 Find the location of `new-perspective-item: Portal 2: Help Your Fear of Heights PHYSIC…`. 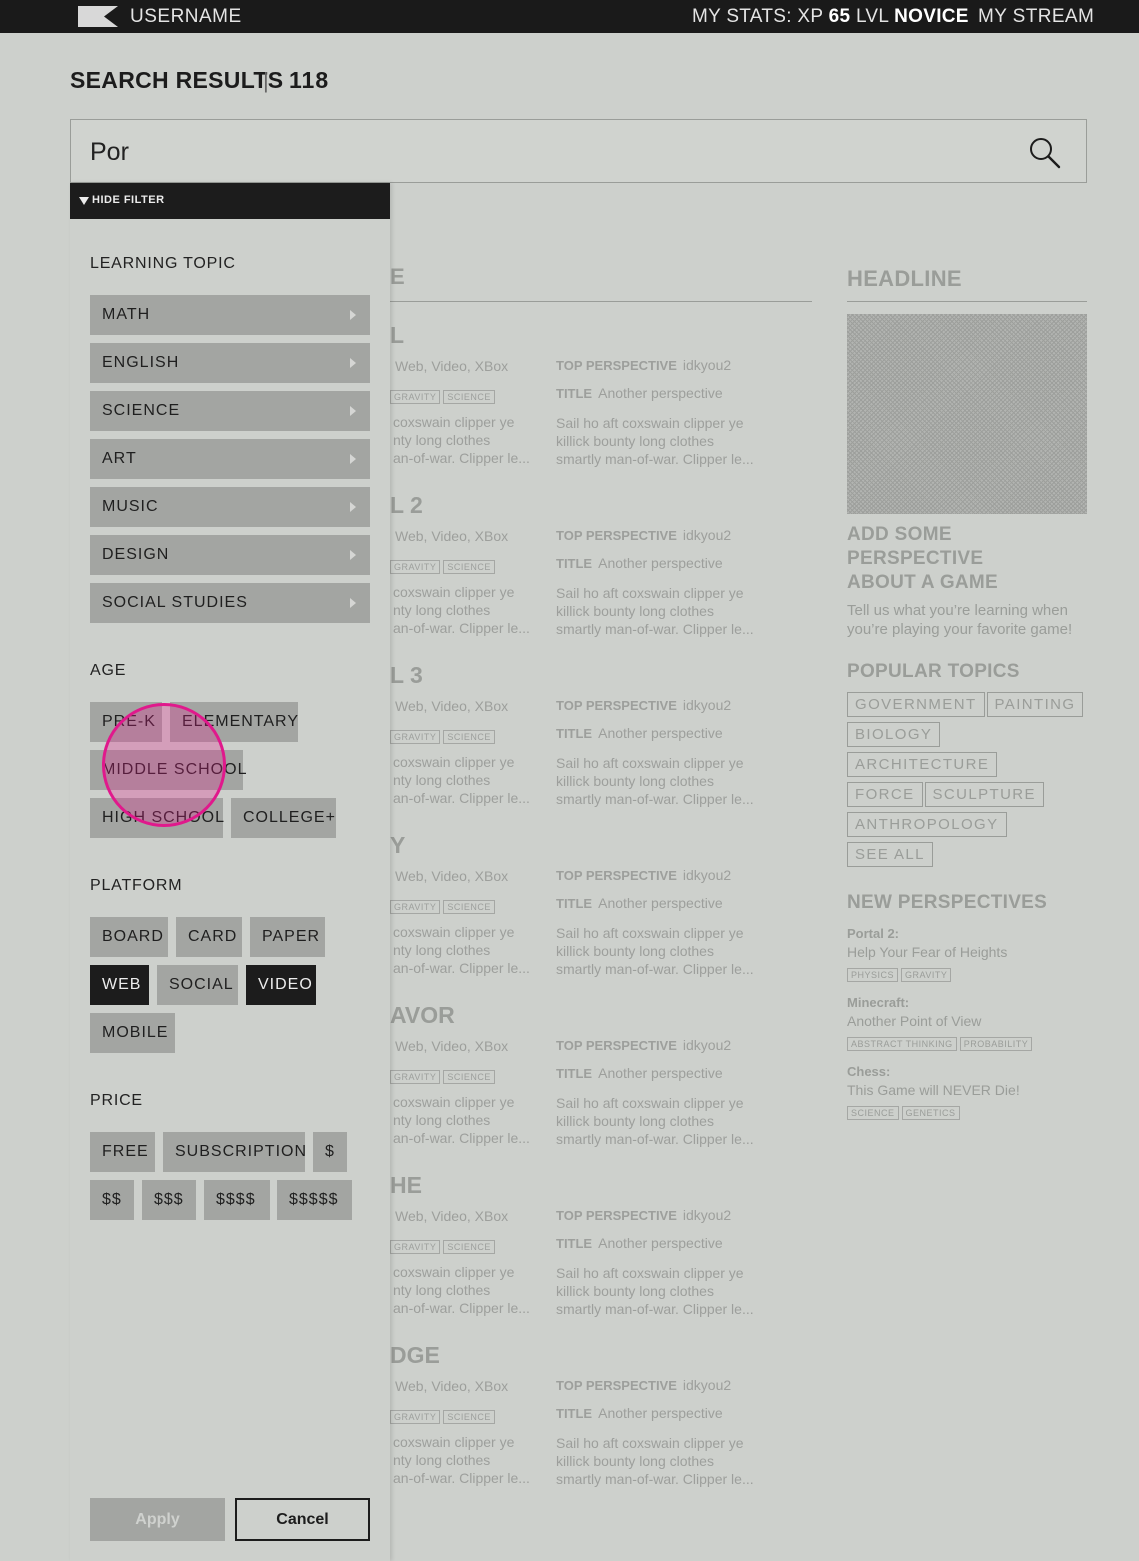

new-perspective-item: Portal 2: Help Your Fear of Heights PHYSIC… is located at coordinates (967, 954).